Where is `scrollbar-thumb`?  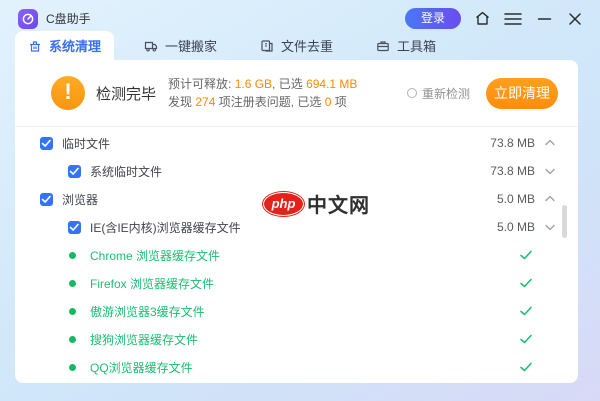 scrollbar-thumb is located at coordinates (564, 221).